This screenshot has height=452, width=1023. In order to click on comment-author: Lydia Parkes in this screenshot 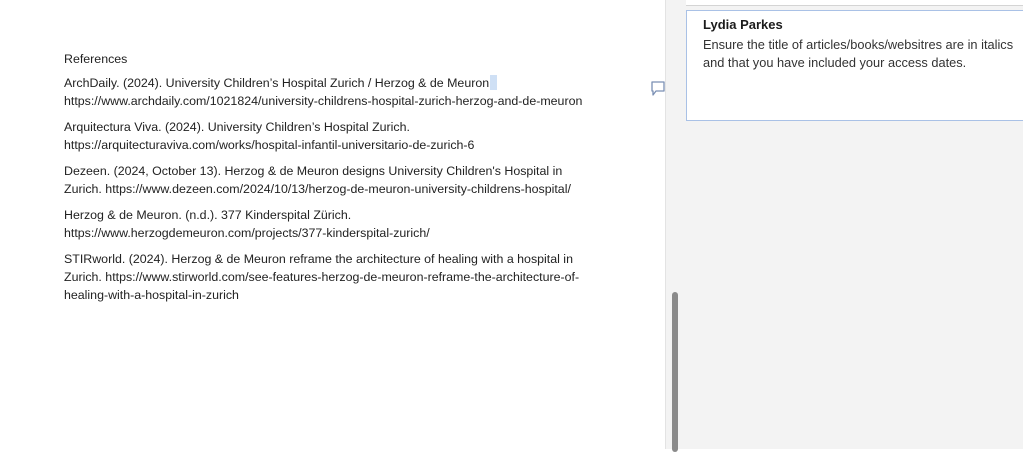, I will do `click(743, 24)`.